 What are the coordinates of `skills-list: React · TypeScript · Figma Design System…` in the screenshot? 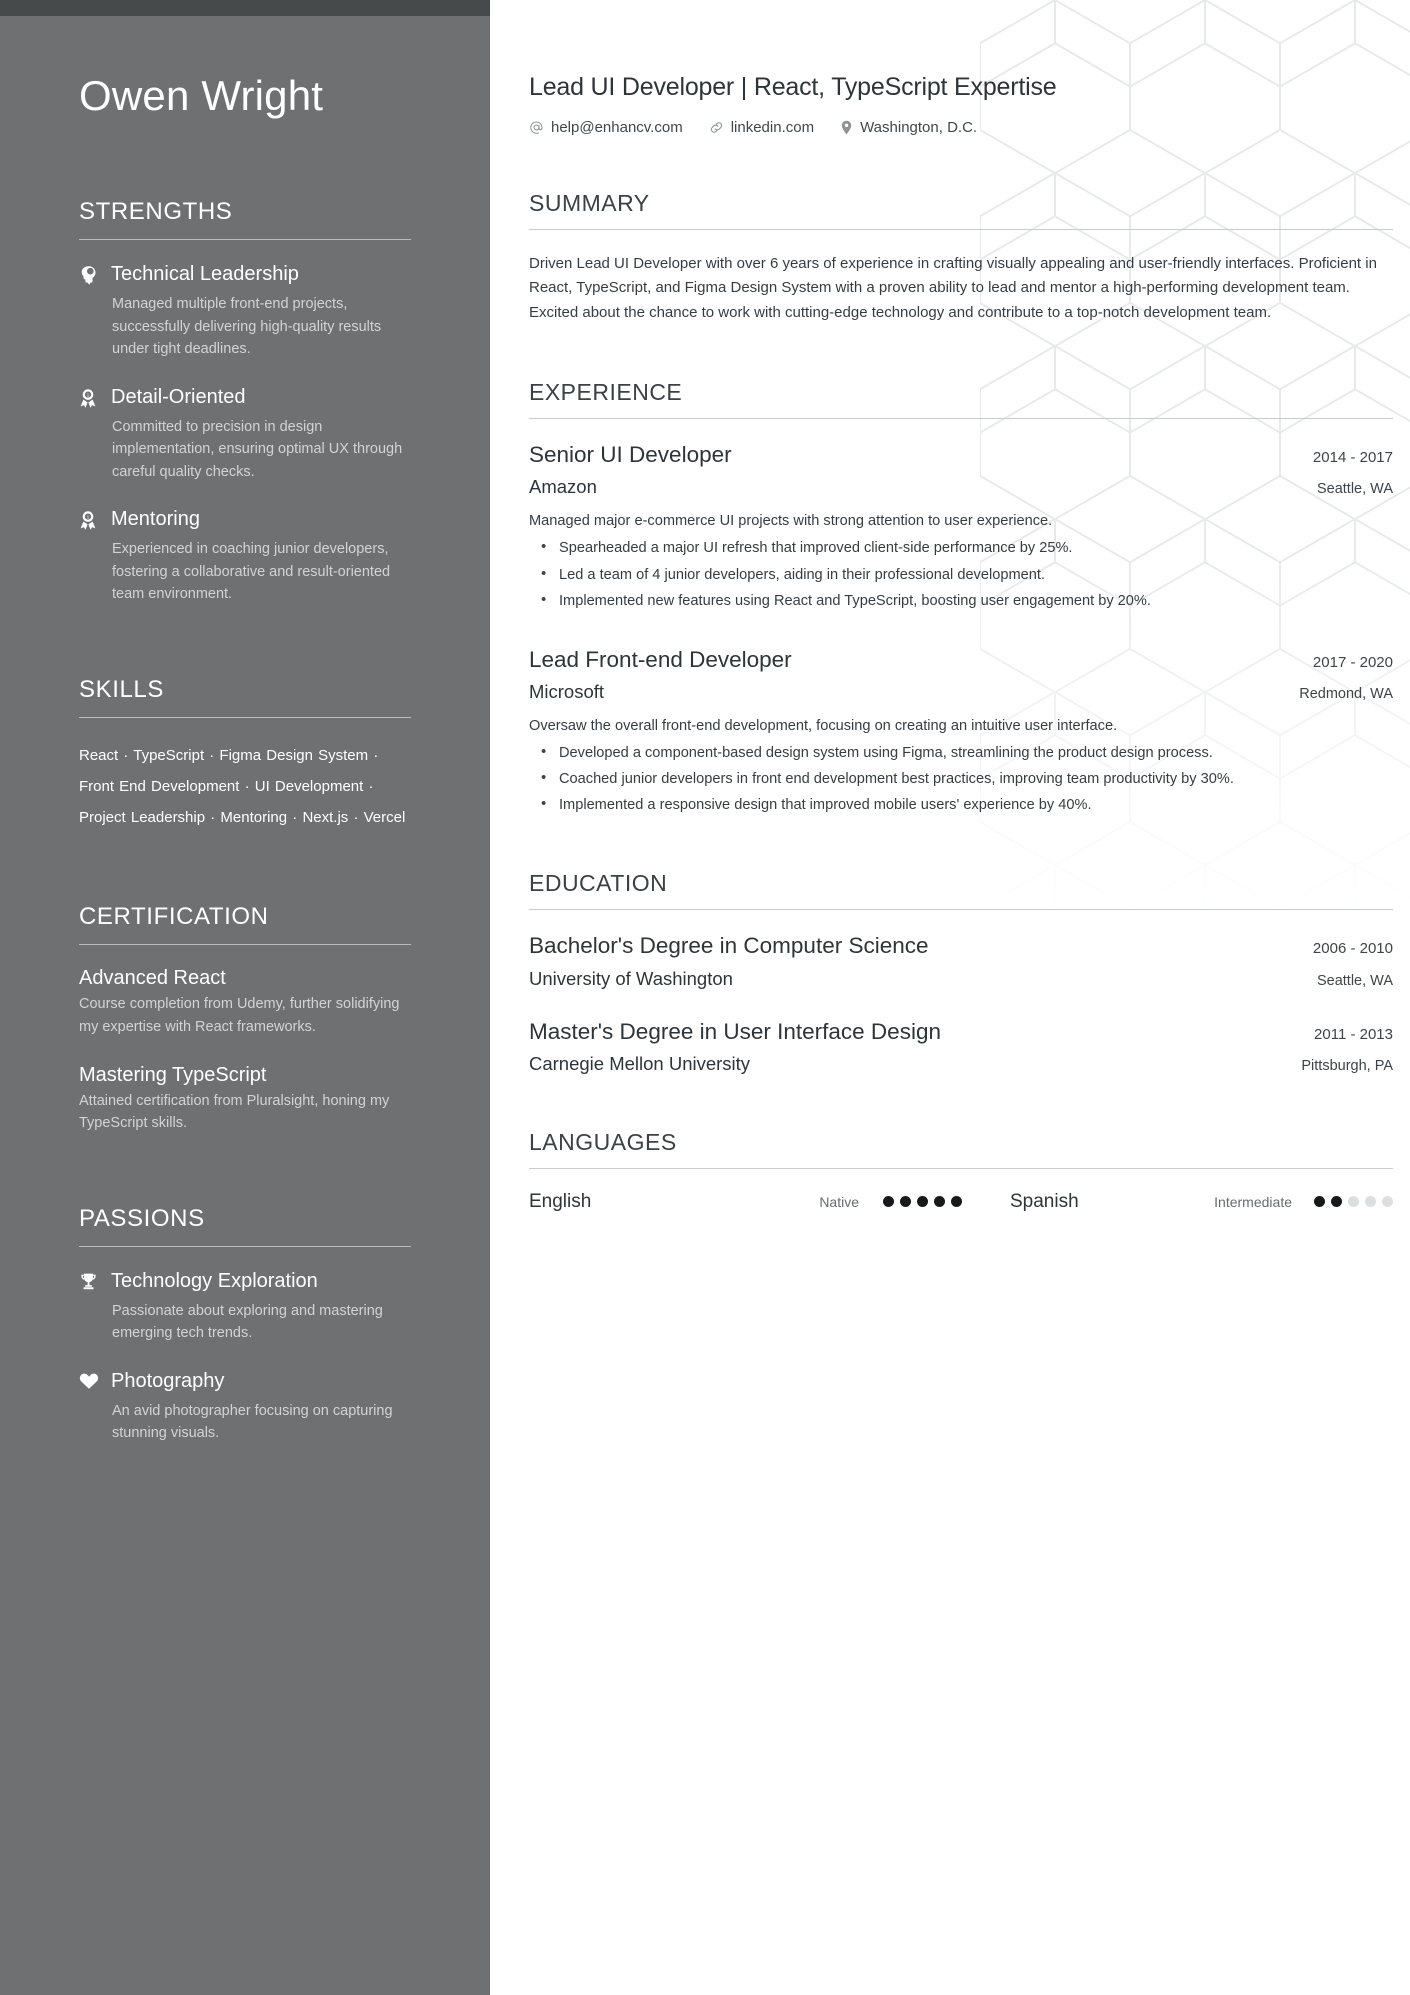 It's located at (242, 786).